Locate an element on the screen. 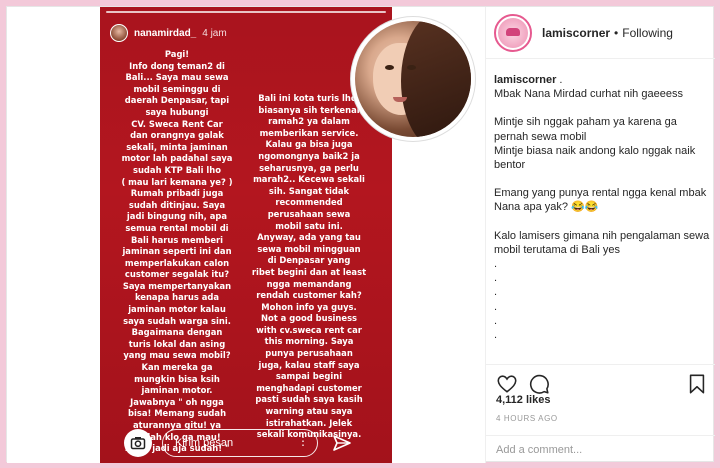 The image size is (720, 468). bookmark-icon is located at coordinates (697, 384).